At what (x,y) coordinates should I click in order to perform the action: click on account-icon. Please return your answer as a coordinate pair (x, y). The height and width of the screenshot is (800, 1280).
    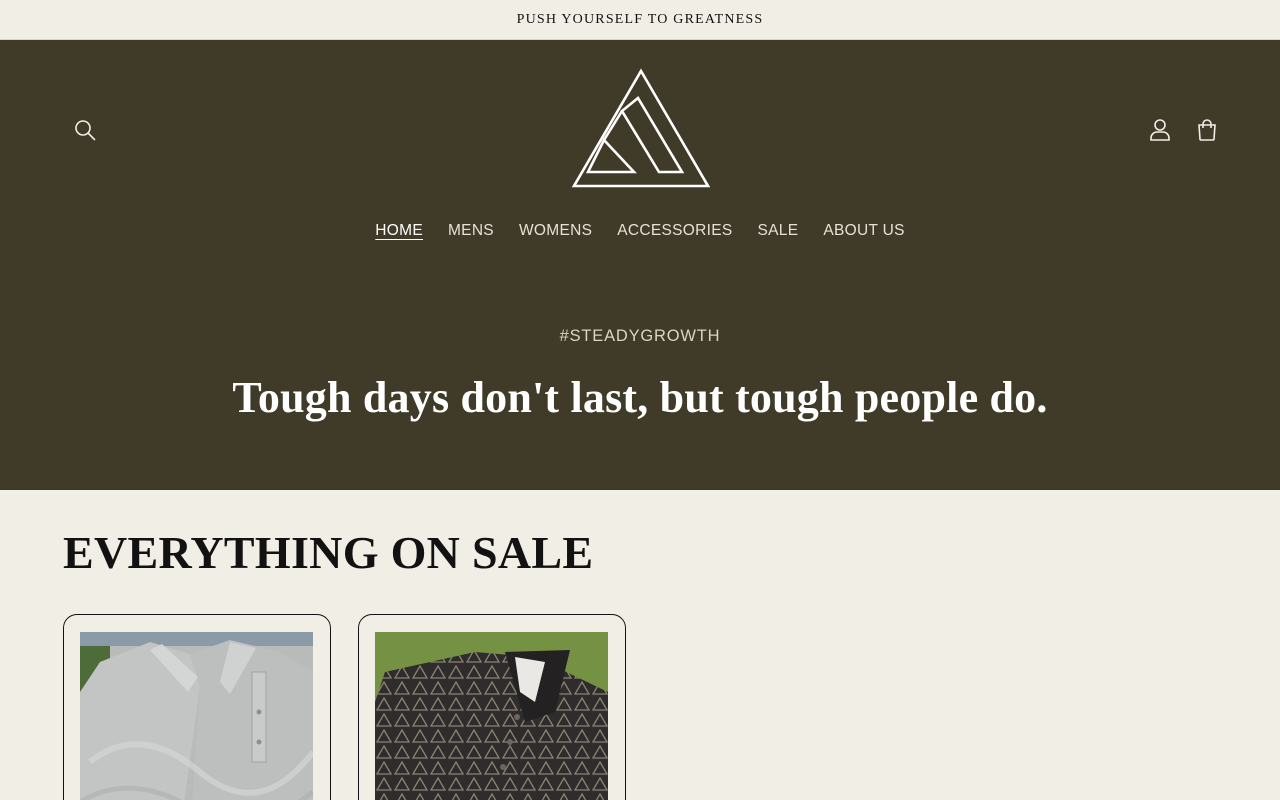
    Looking at the image, I should click on (1160, 130).